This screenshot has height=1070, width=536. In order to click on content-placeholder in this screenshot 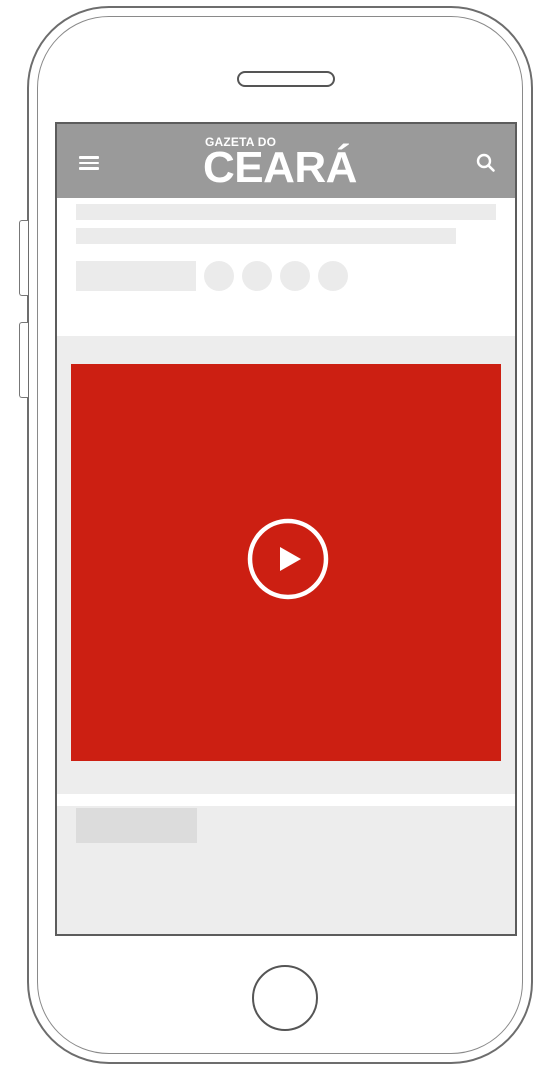, I will do `click(136, 825)`.